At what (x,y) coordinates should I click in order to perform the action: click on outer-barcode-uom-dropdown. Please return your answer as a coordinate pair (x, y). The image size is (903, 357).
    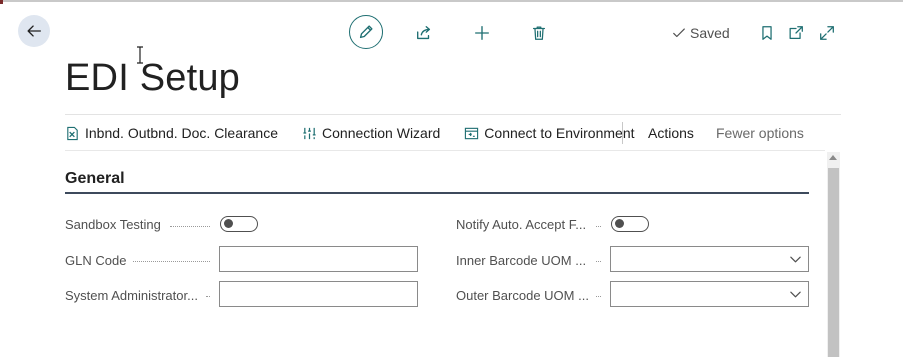
    Looking at the image, I should click on (709, 294).